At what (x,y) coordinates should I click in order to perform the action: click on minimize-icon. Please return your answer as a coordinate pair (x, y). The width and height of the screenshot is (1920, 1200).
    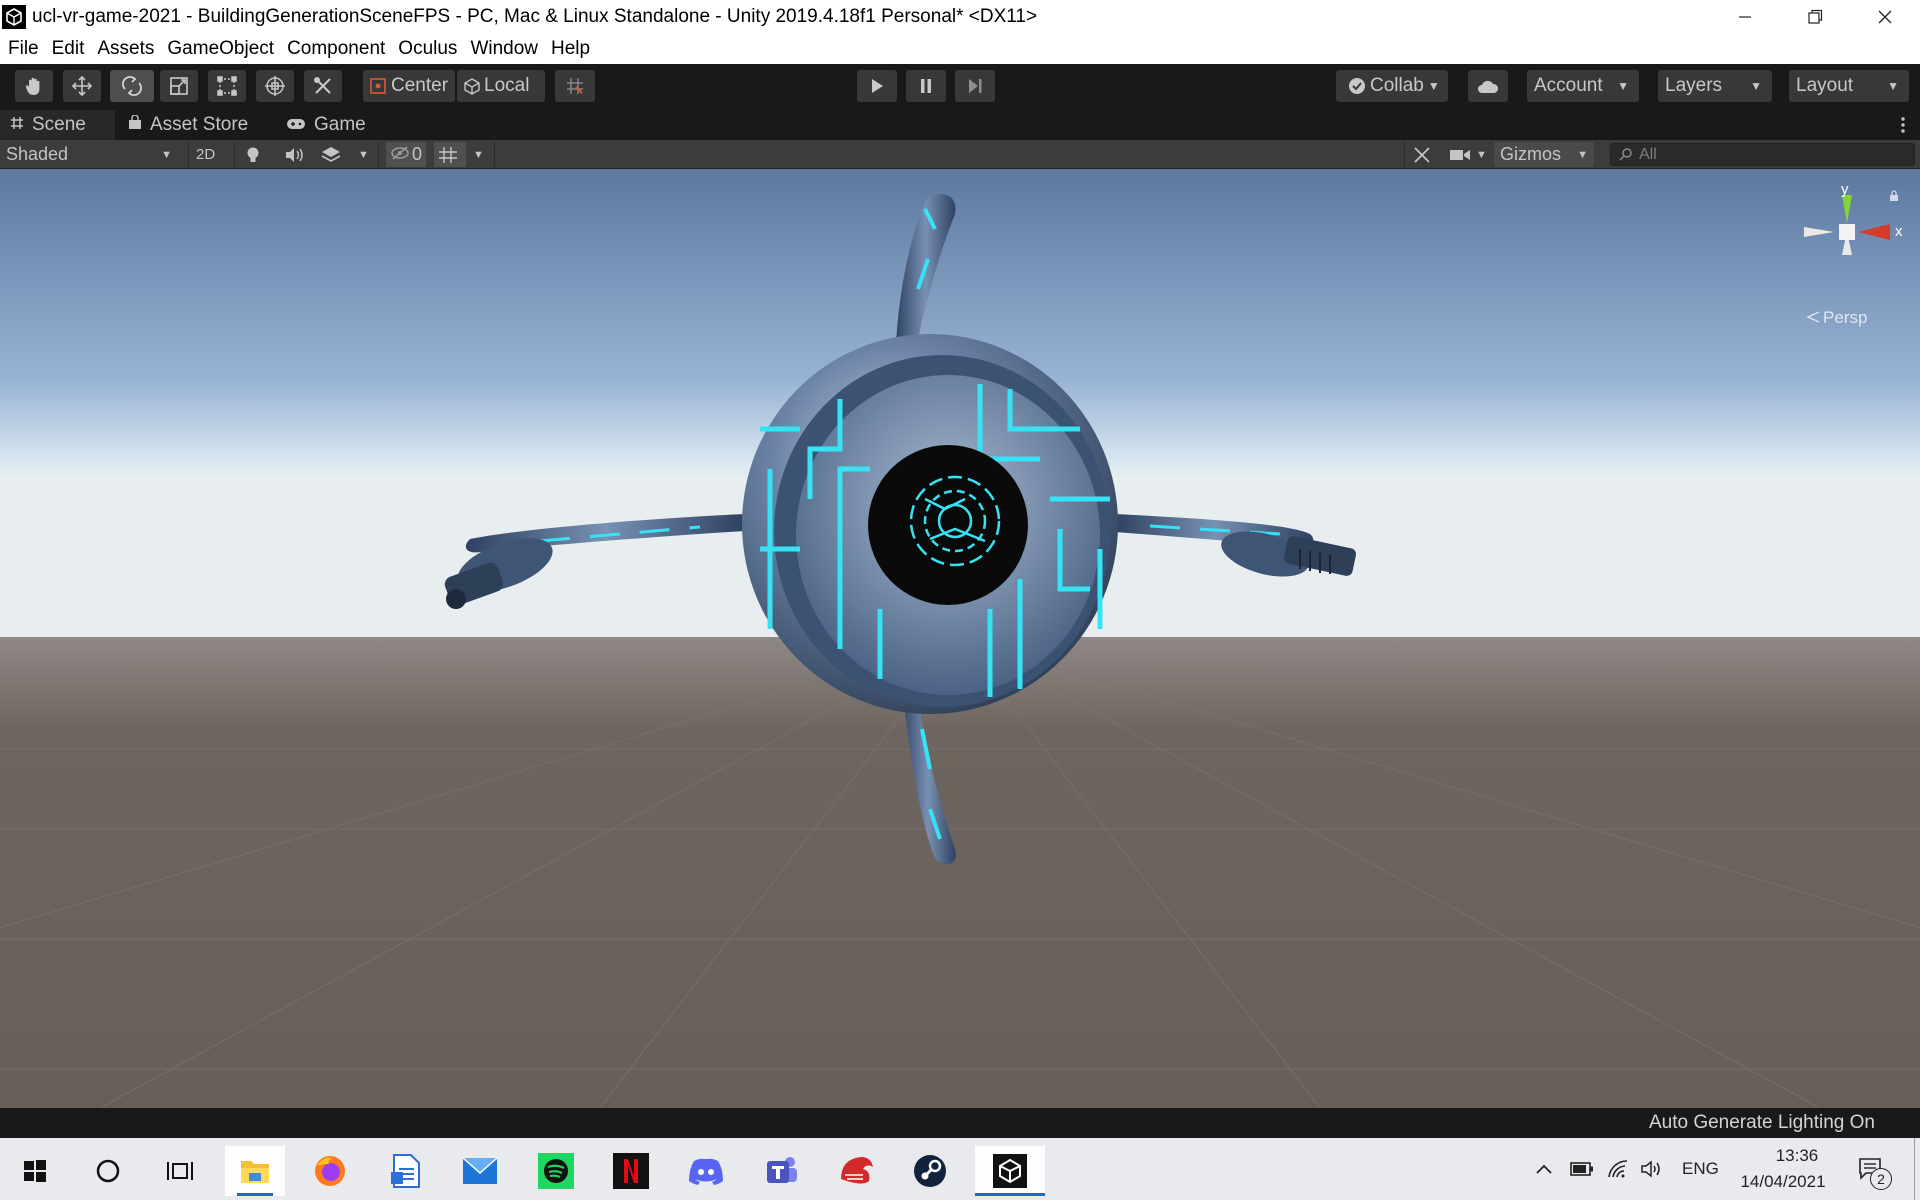
    Looking at the image, I should click on (1745, 17).